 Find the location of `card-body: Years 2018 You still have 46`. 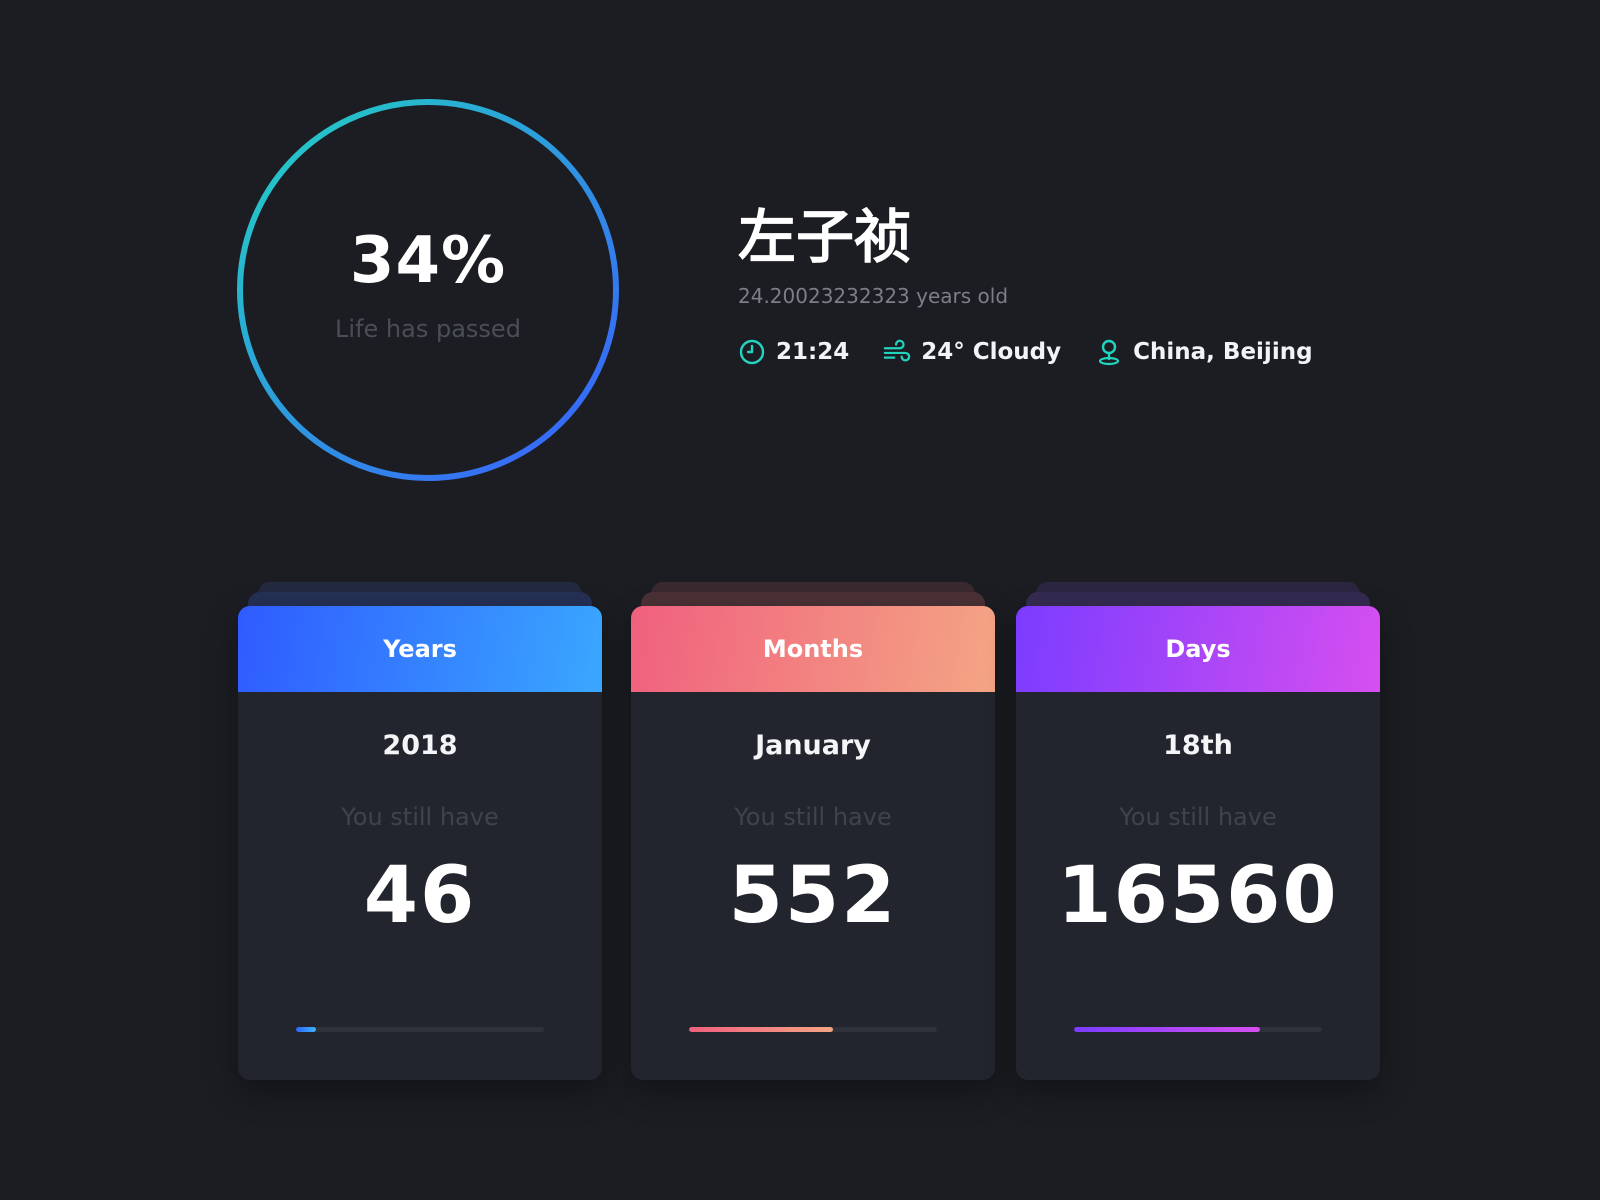

card-body: Years 2018 You still have 46 is located at coordinates (420, 843).